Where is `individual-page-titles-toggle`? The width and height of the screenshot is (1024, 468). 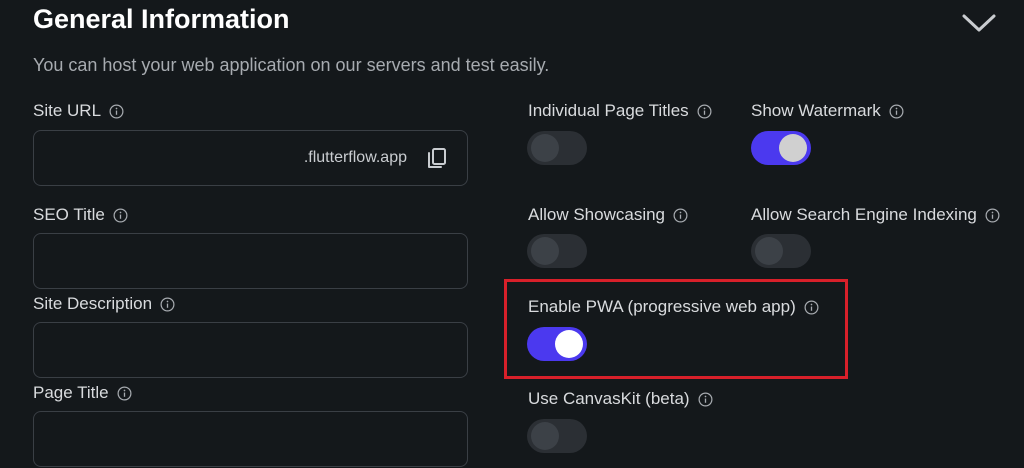 individual-page-titles-toggle is located at coordinates (557, 148).